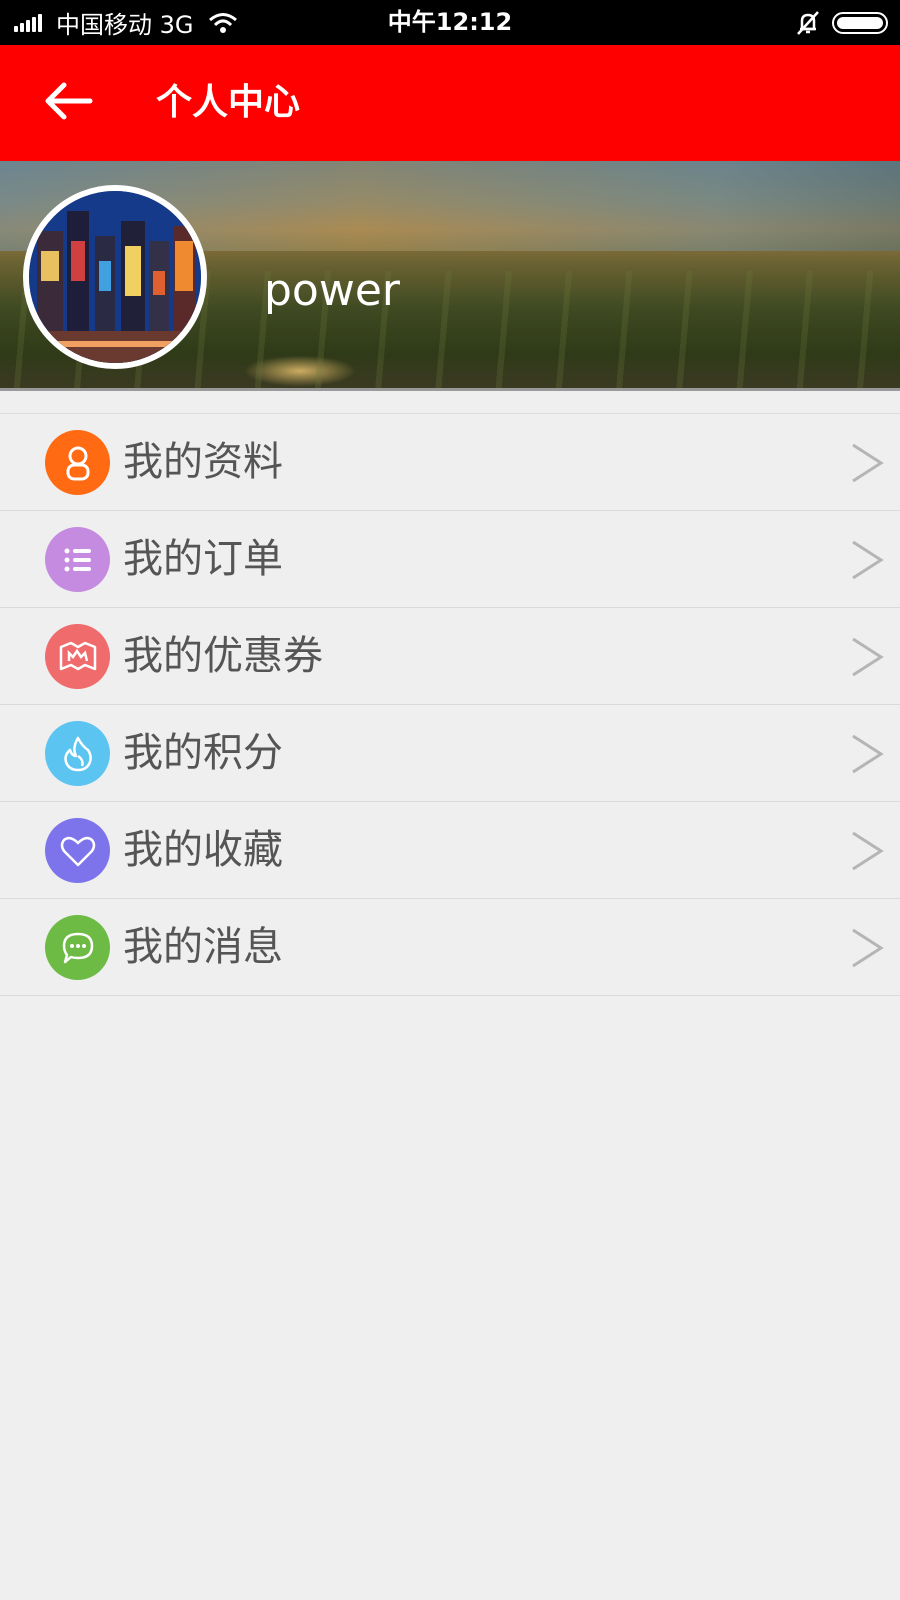 The height and width of the screenshot is (1600, 900). I want to click on menu-item-points: 我的积分, so click(450, 753).